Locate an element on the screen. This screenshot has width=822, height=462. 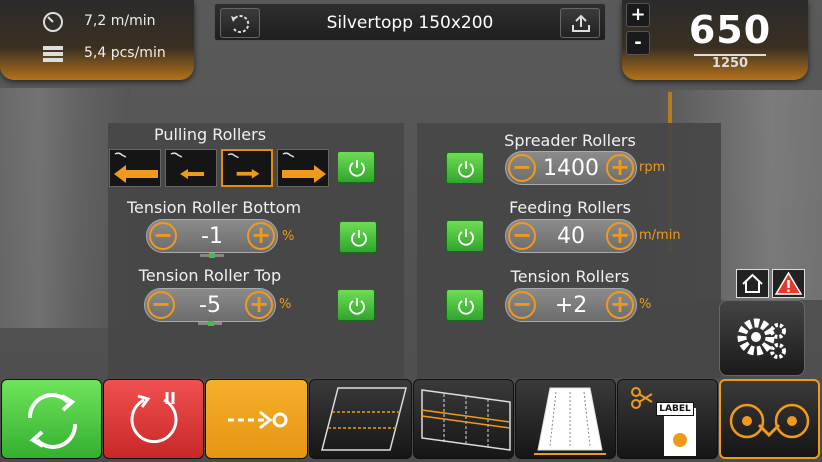
pause-button is located at coordinates (153, 419).